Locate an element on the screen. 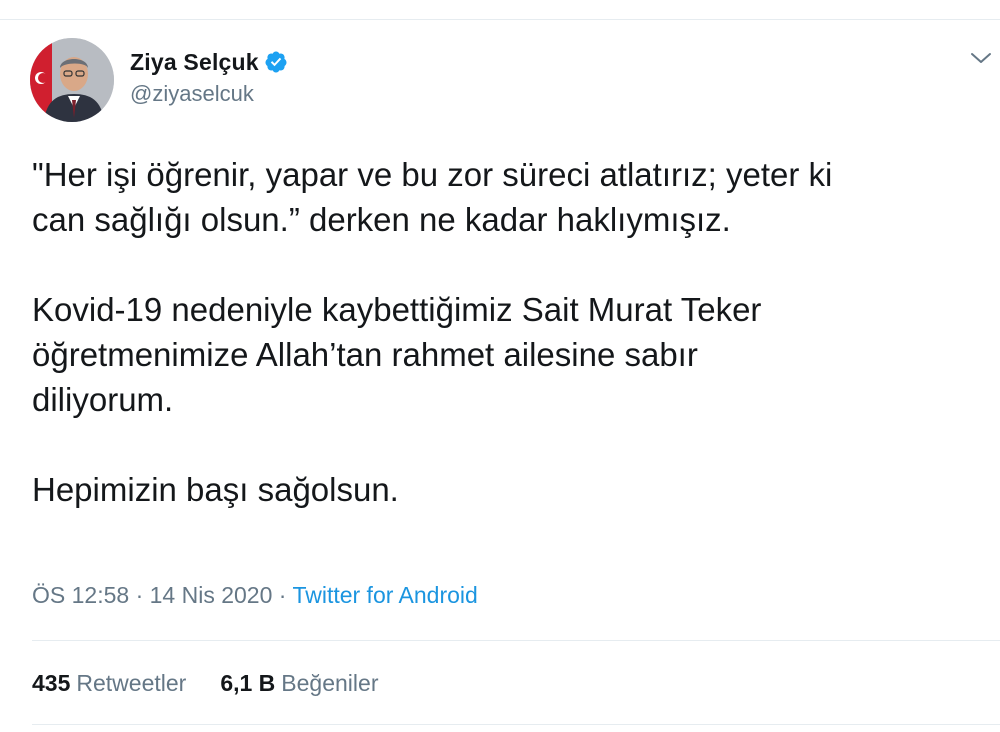 The height and width of the screenshot is (732, 1000). retweets-stat: 435 Retweetler is located at coordinates (109, 683).